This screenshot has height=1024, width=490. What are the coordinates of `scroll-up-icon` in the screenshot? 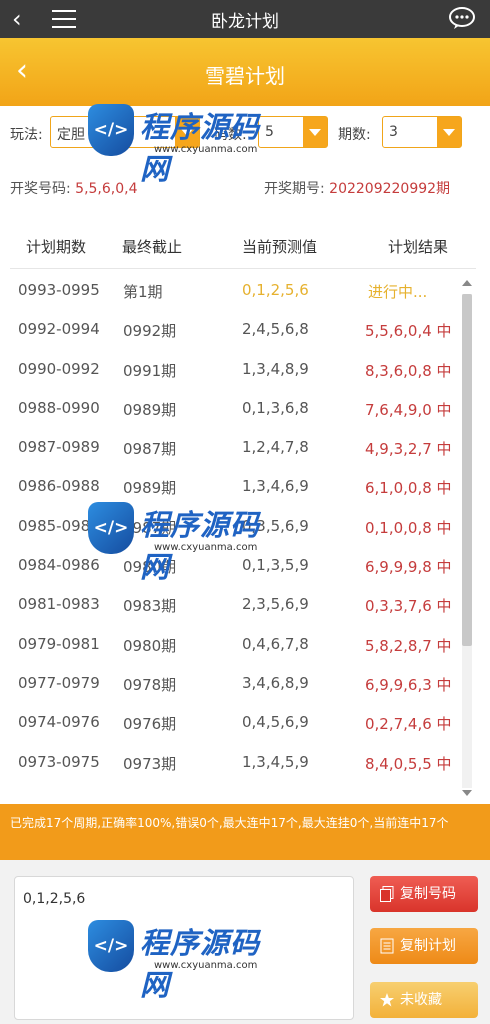 It's located at (467, 283).